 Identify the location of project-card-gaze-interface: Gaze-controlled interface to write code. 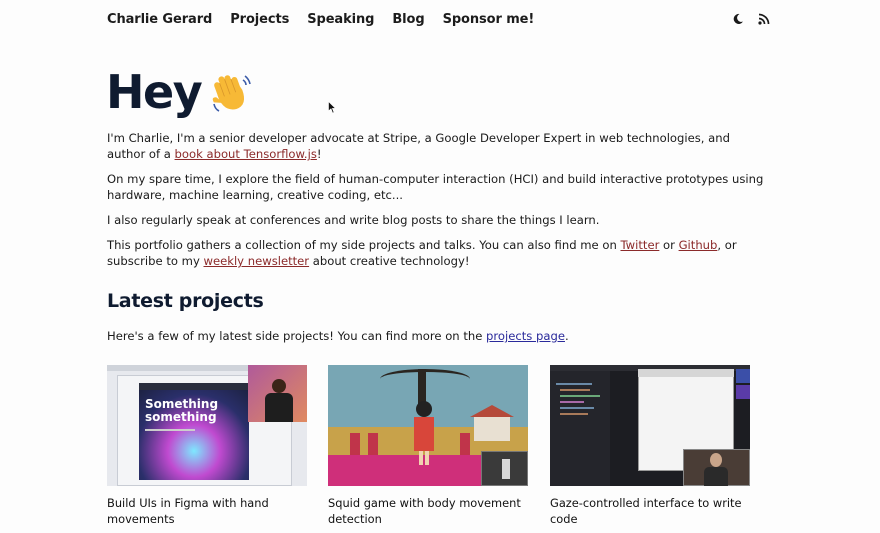
(650, 446).